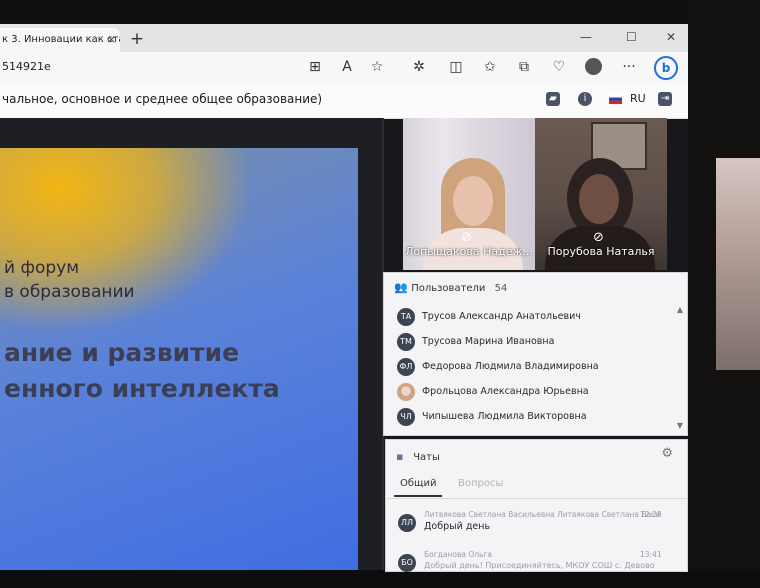 This screenshot has width=760, height=588. I want to click on user-name: Фрольцова Александра Юрьевна, so click(505, 391).